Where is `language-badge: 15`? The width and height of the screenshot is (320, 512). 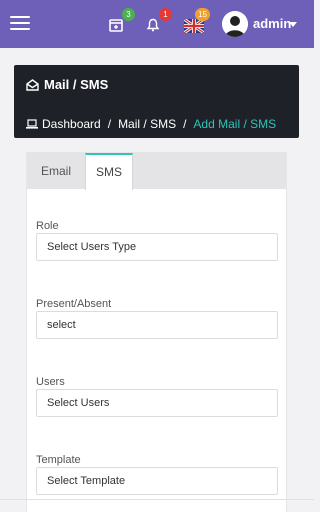
language-badge: 15 is located at coordinates (202, 14).